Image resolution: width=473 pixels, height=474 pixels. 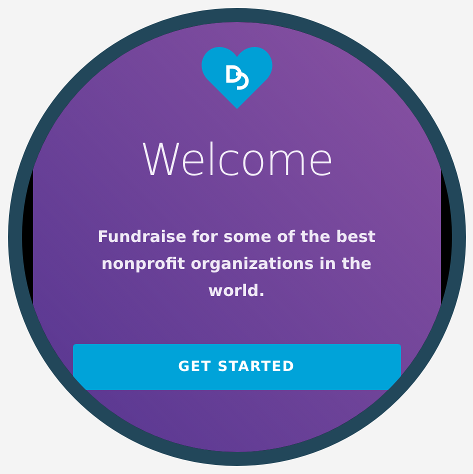 I want to click on heart-logo-icon, so click(x=236, y=78).